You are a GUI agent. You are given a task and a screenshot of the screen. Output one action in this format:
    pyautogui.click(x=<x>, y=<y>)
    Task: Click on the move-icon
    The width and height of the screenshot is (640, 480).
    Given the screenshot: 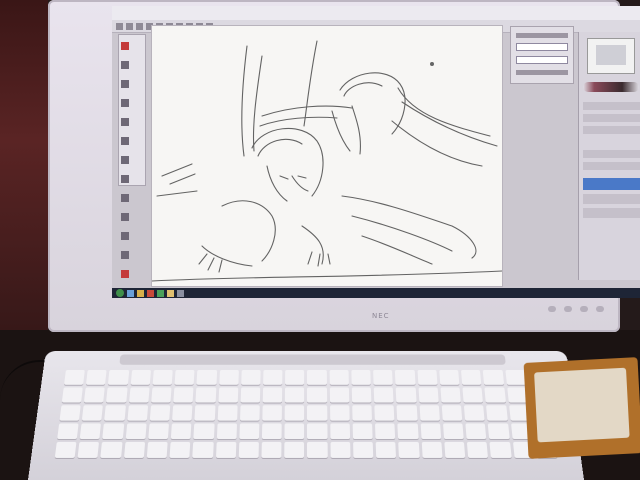 What is the action you would take?
    pyautogui.click(x=125, y=160)
    